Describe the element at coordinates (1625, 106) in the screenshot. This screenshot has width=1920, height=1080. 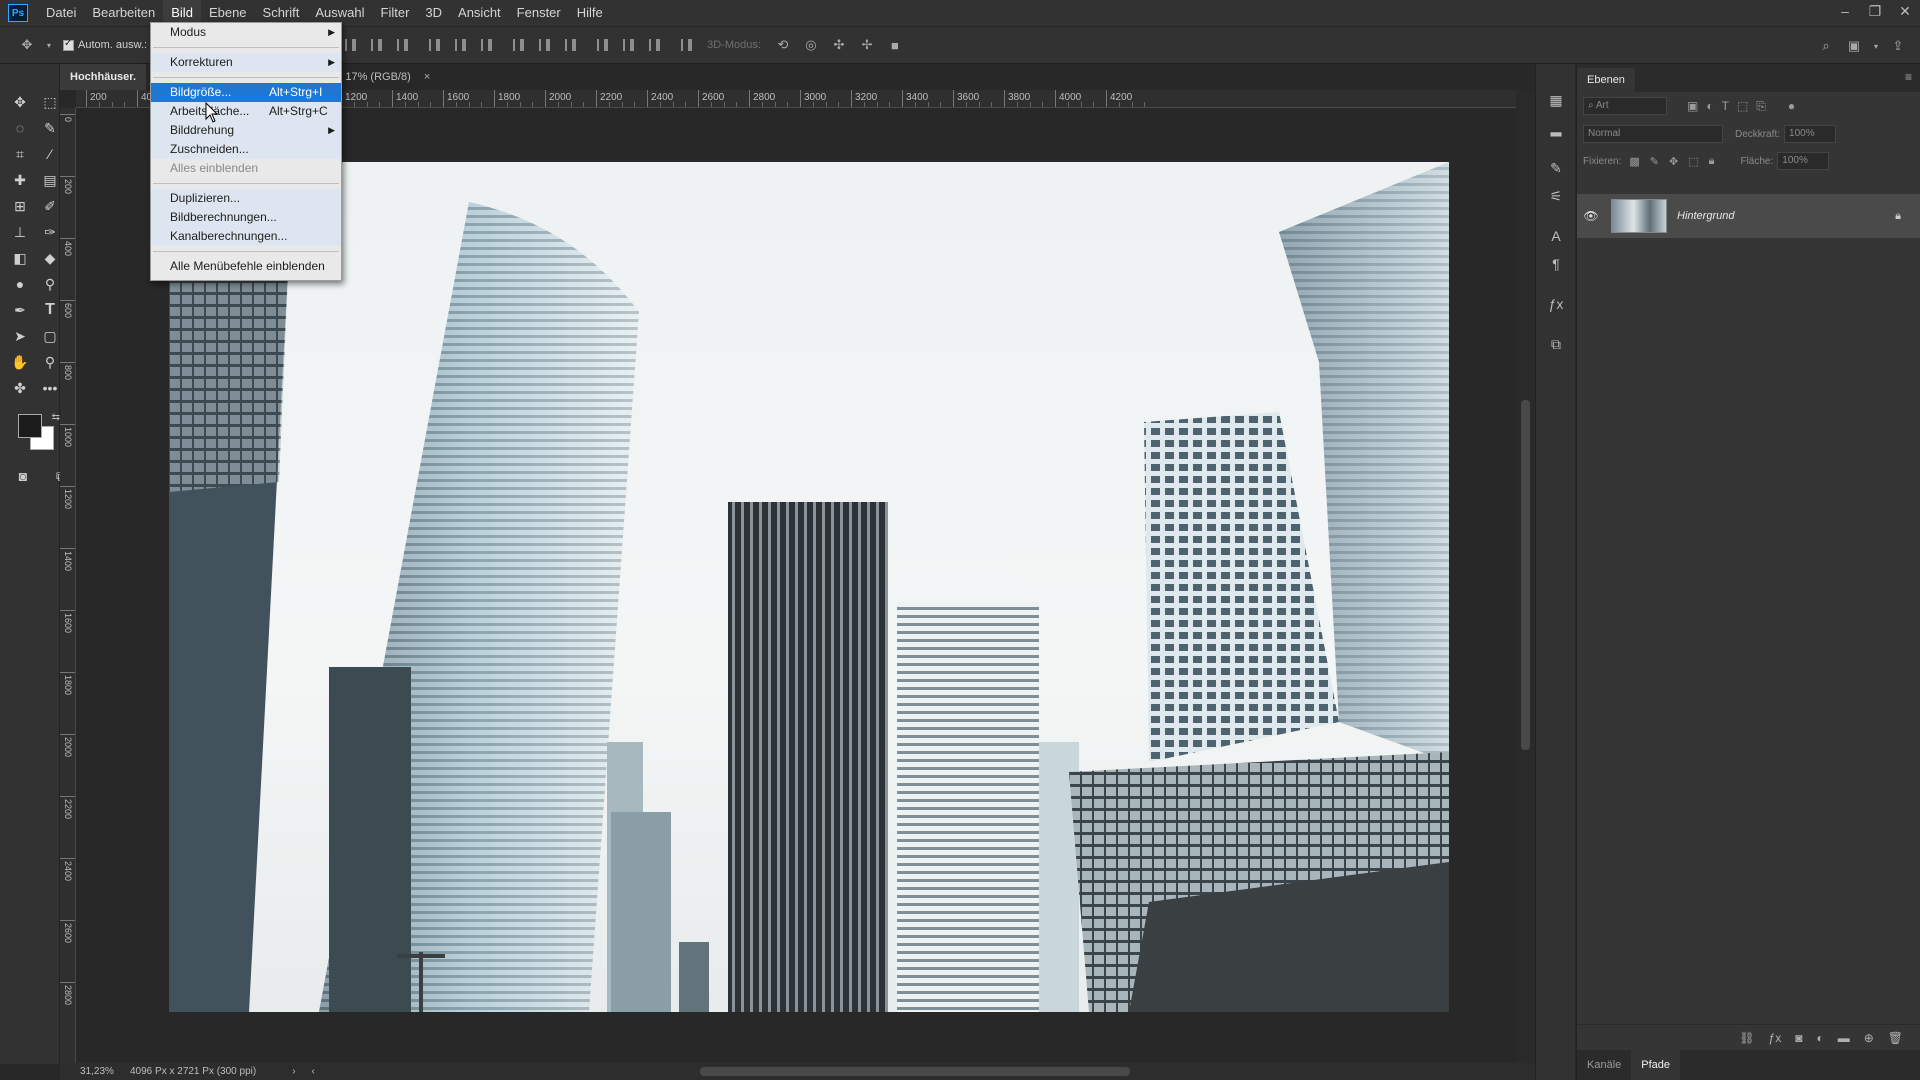
I see `layer-filter-select: ⌕ Art` at that location.